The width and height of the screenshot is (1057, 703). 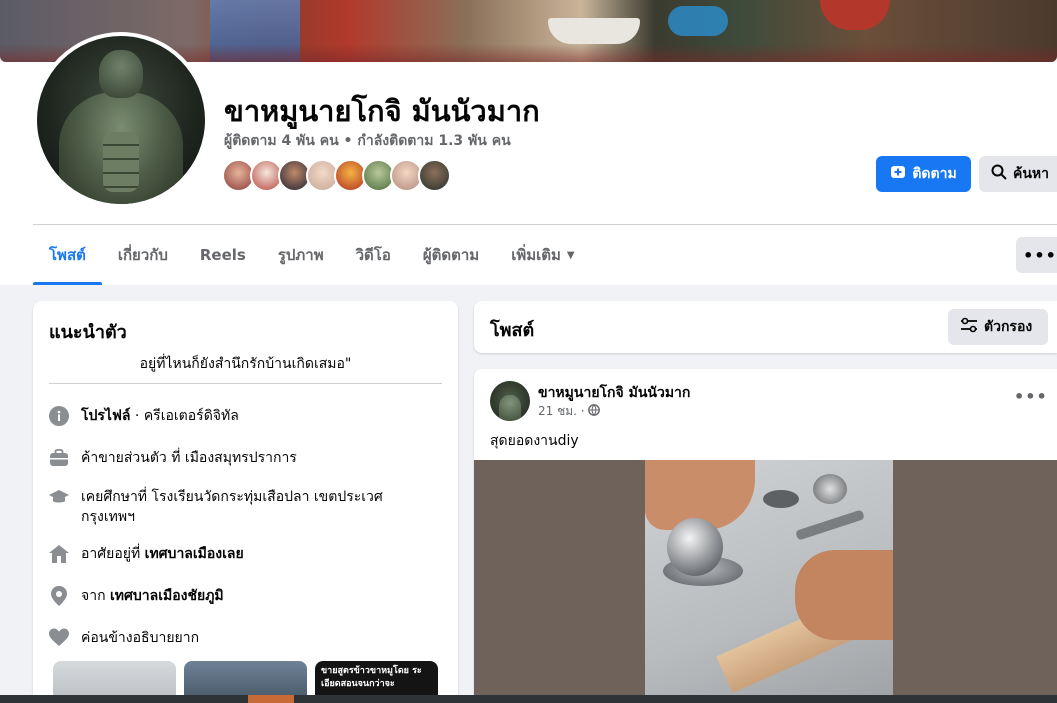 I want to click on tab-label: ผู้ติดตาม, so click(x=451, y=255).